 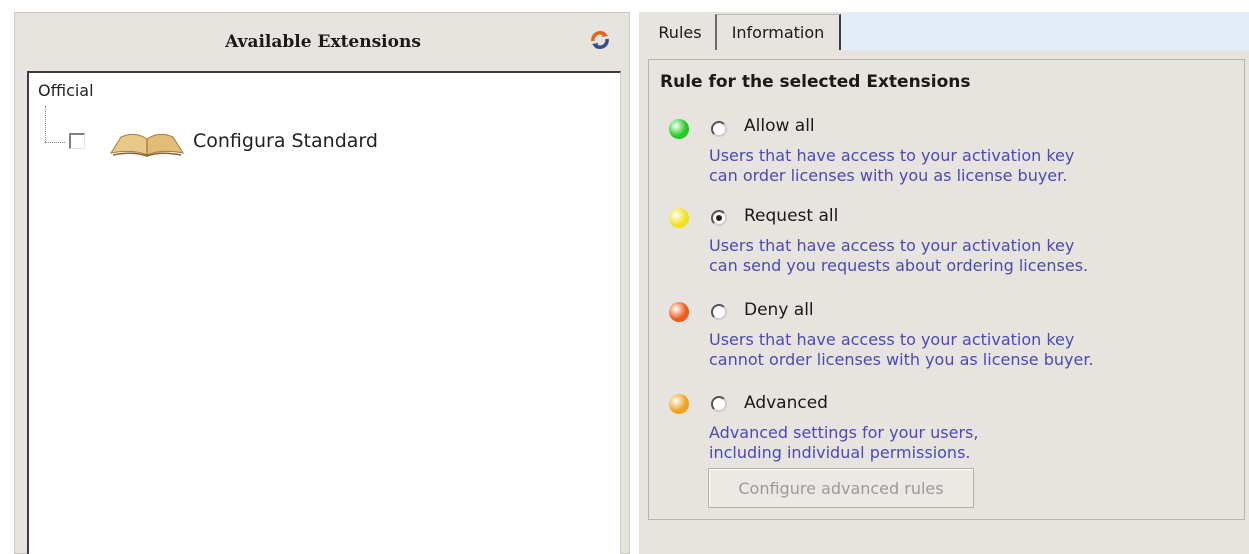 What do you see at coordinates (679, 218) in the screenshot?
I see `status-dot-yellow-icon` at bounding box center [679, 218].